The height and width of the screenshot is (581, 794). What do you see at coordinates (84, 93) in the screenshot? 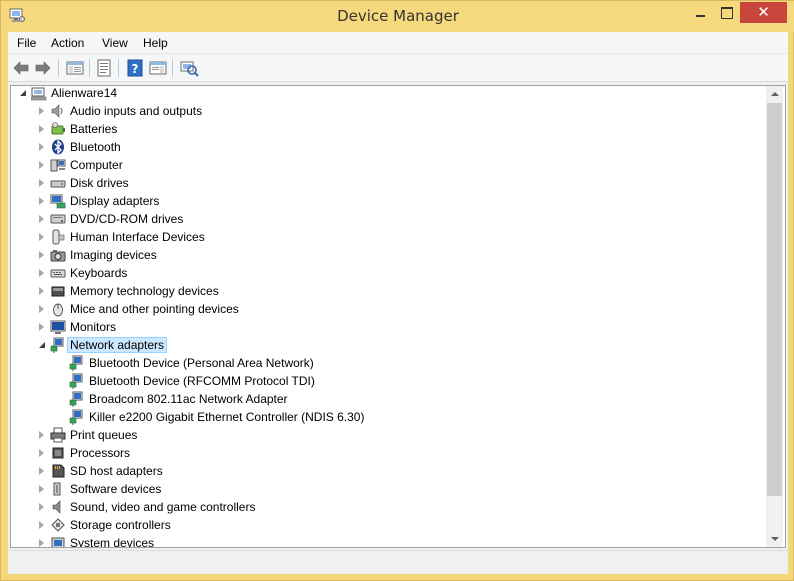
I see `tree-item-label: Alienware14` at bounding box center [84, 93].